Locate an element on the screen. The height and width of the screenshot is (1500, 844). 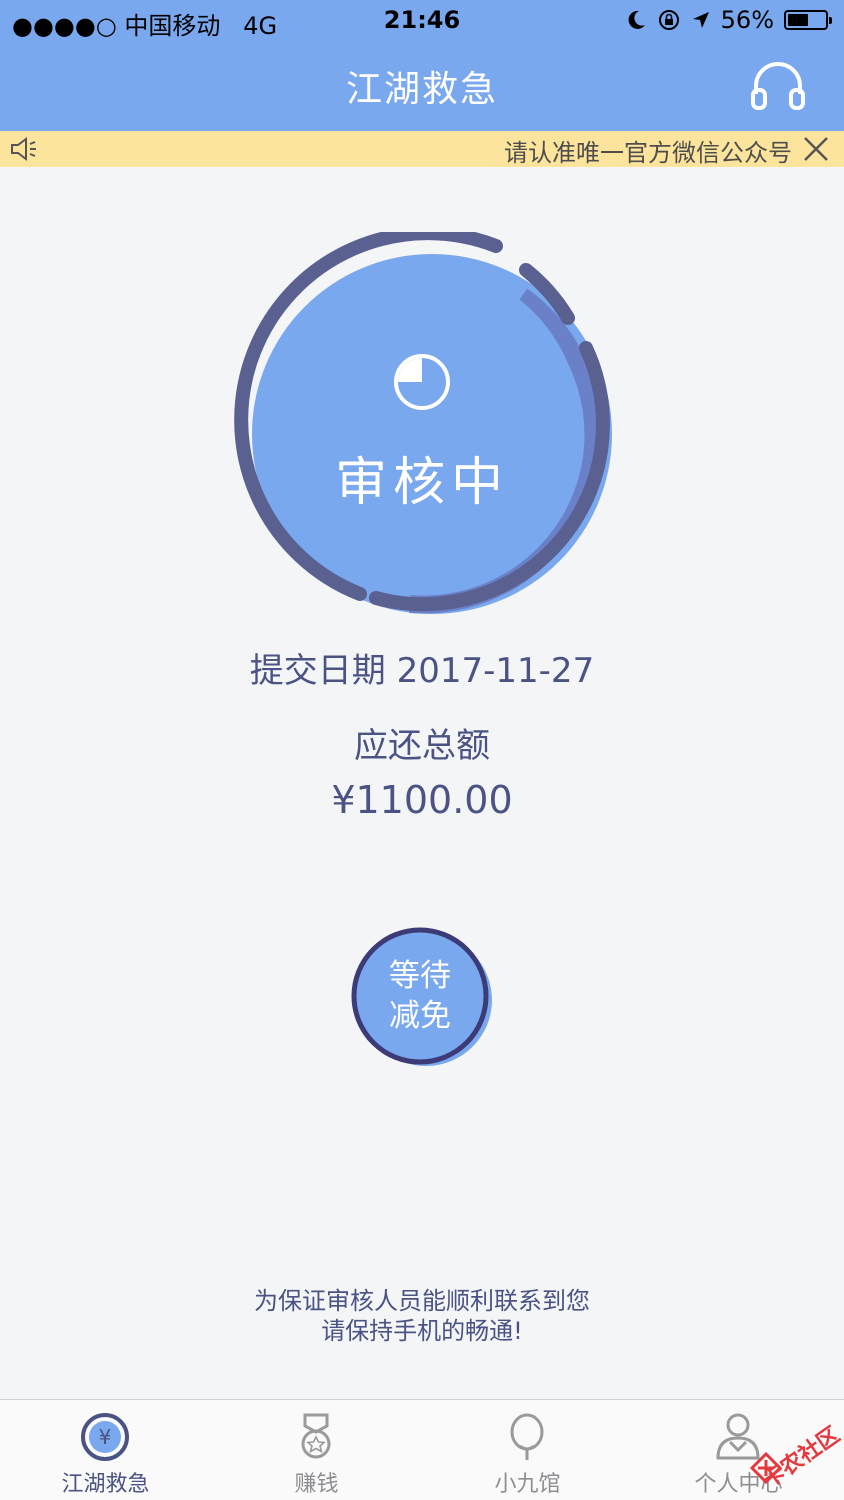
balloon-icon is located at coordinates (527, 1436).